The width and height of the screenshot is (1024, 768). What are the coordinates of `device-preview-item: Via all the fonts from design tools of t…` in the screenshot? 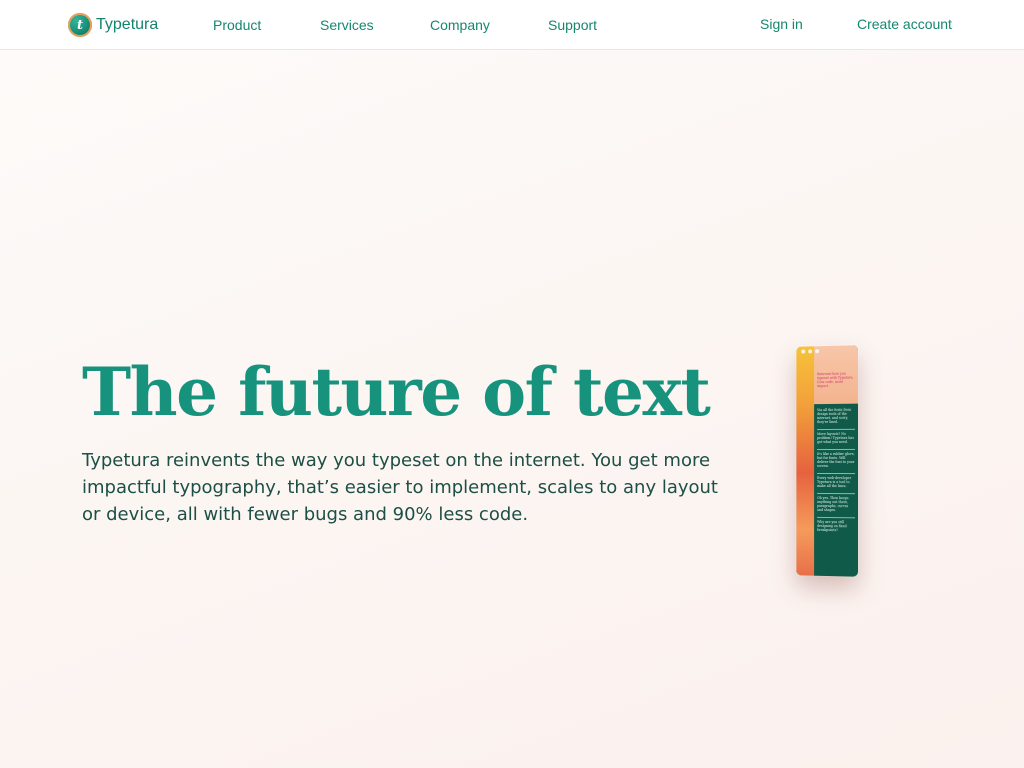 It's located at (834, 416).